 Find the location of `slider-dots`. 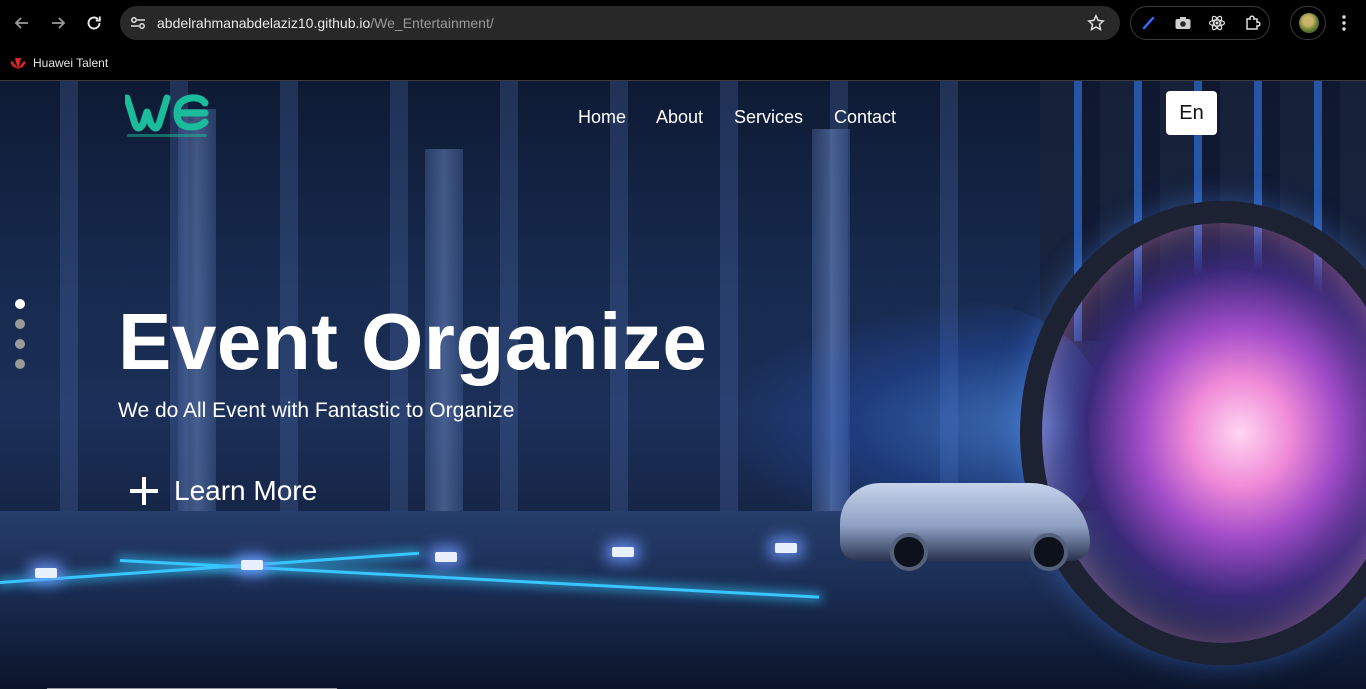

slider-dots is located at coordinates (21, 339).